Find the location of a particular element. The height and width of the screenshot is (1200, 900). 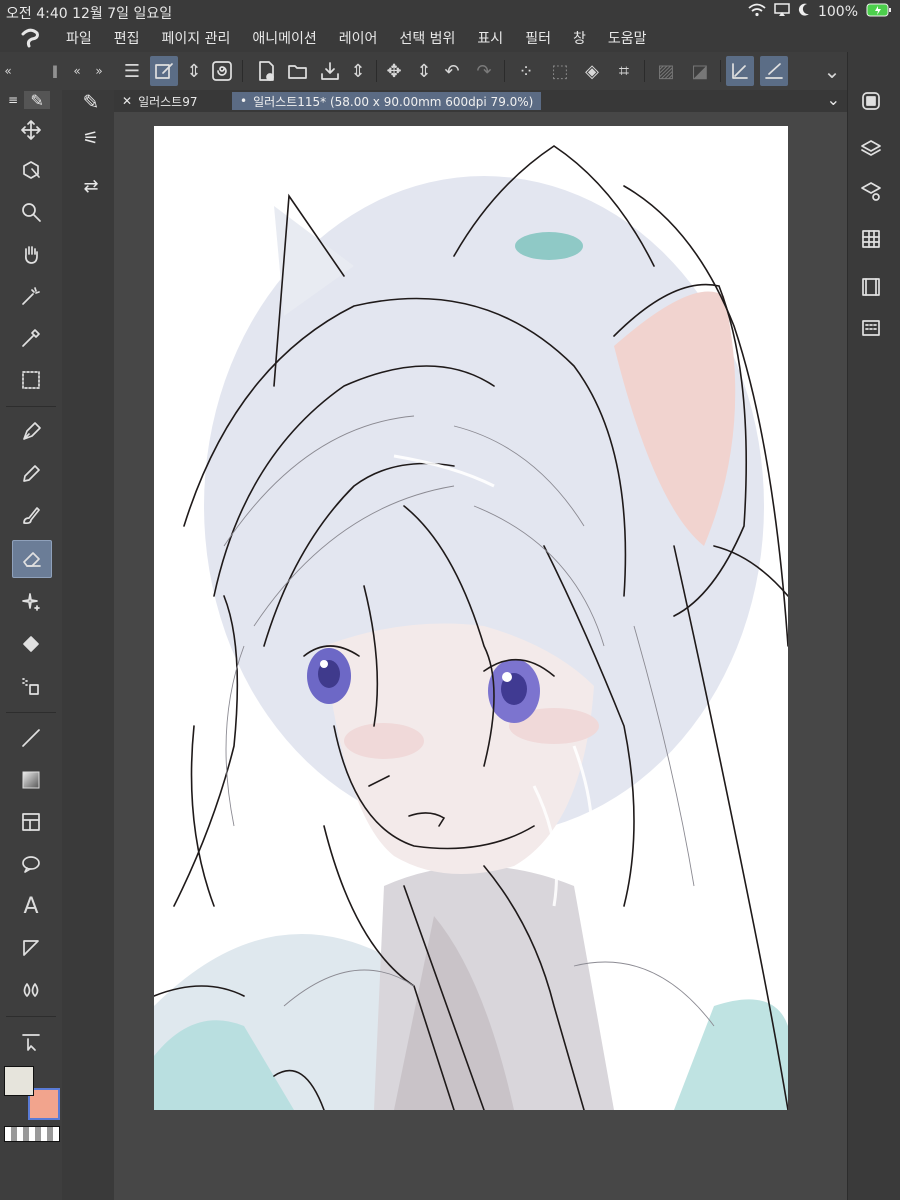

screen-mirror-icon is located at coordinates (782, 12).